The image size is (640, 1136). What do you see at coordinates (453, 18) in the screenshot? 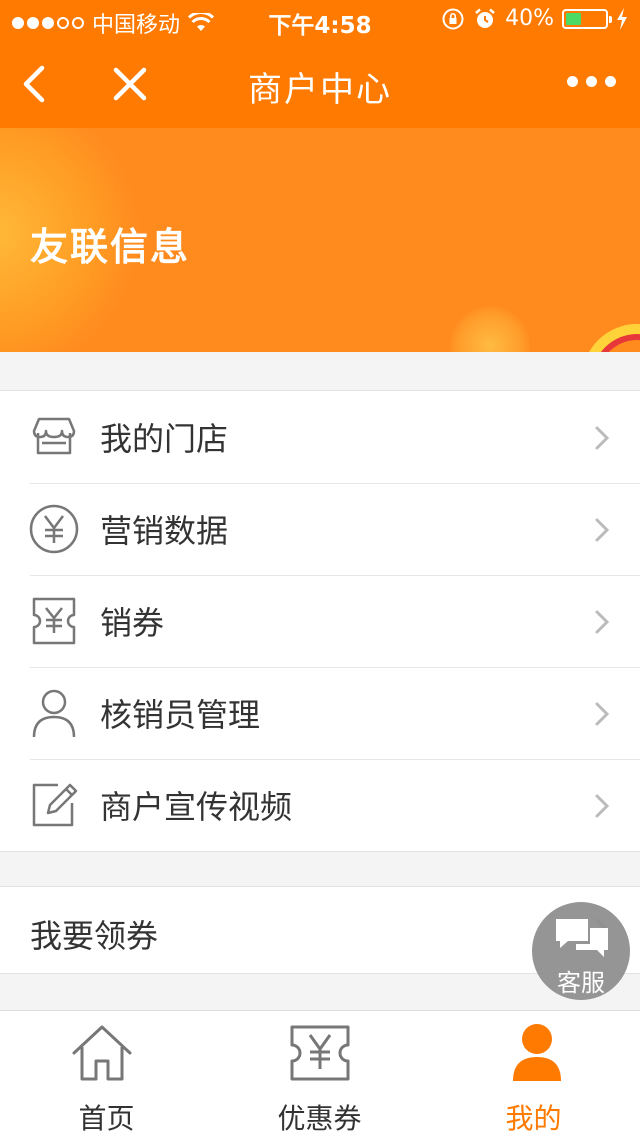
I see `rotation-lock-icon` at bounding box center [453, 18].